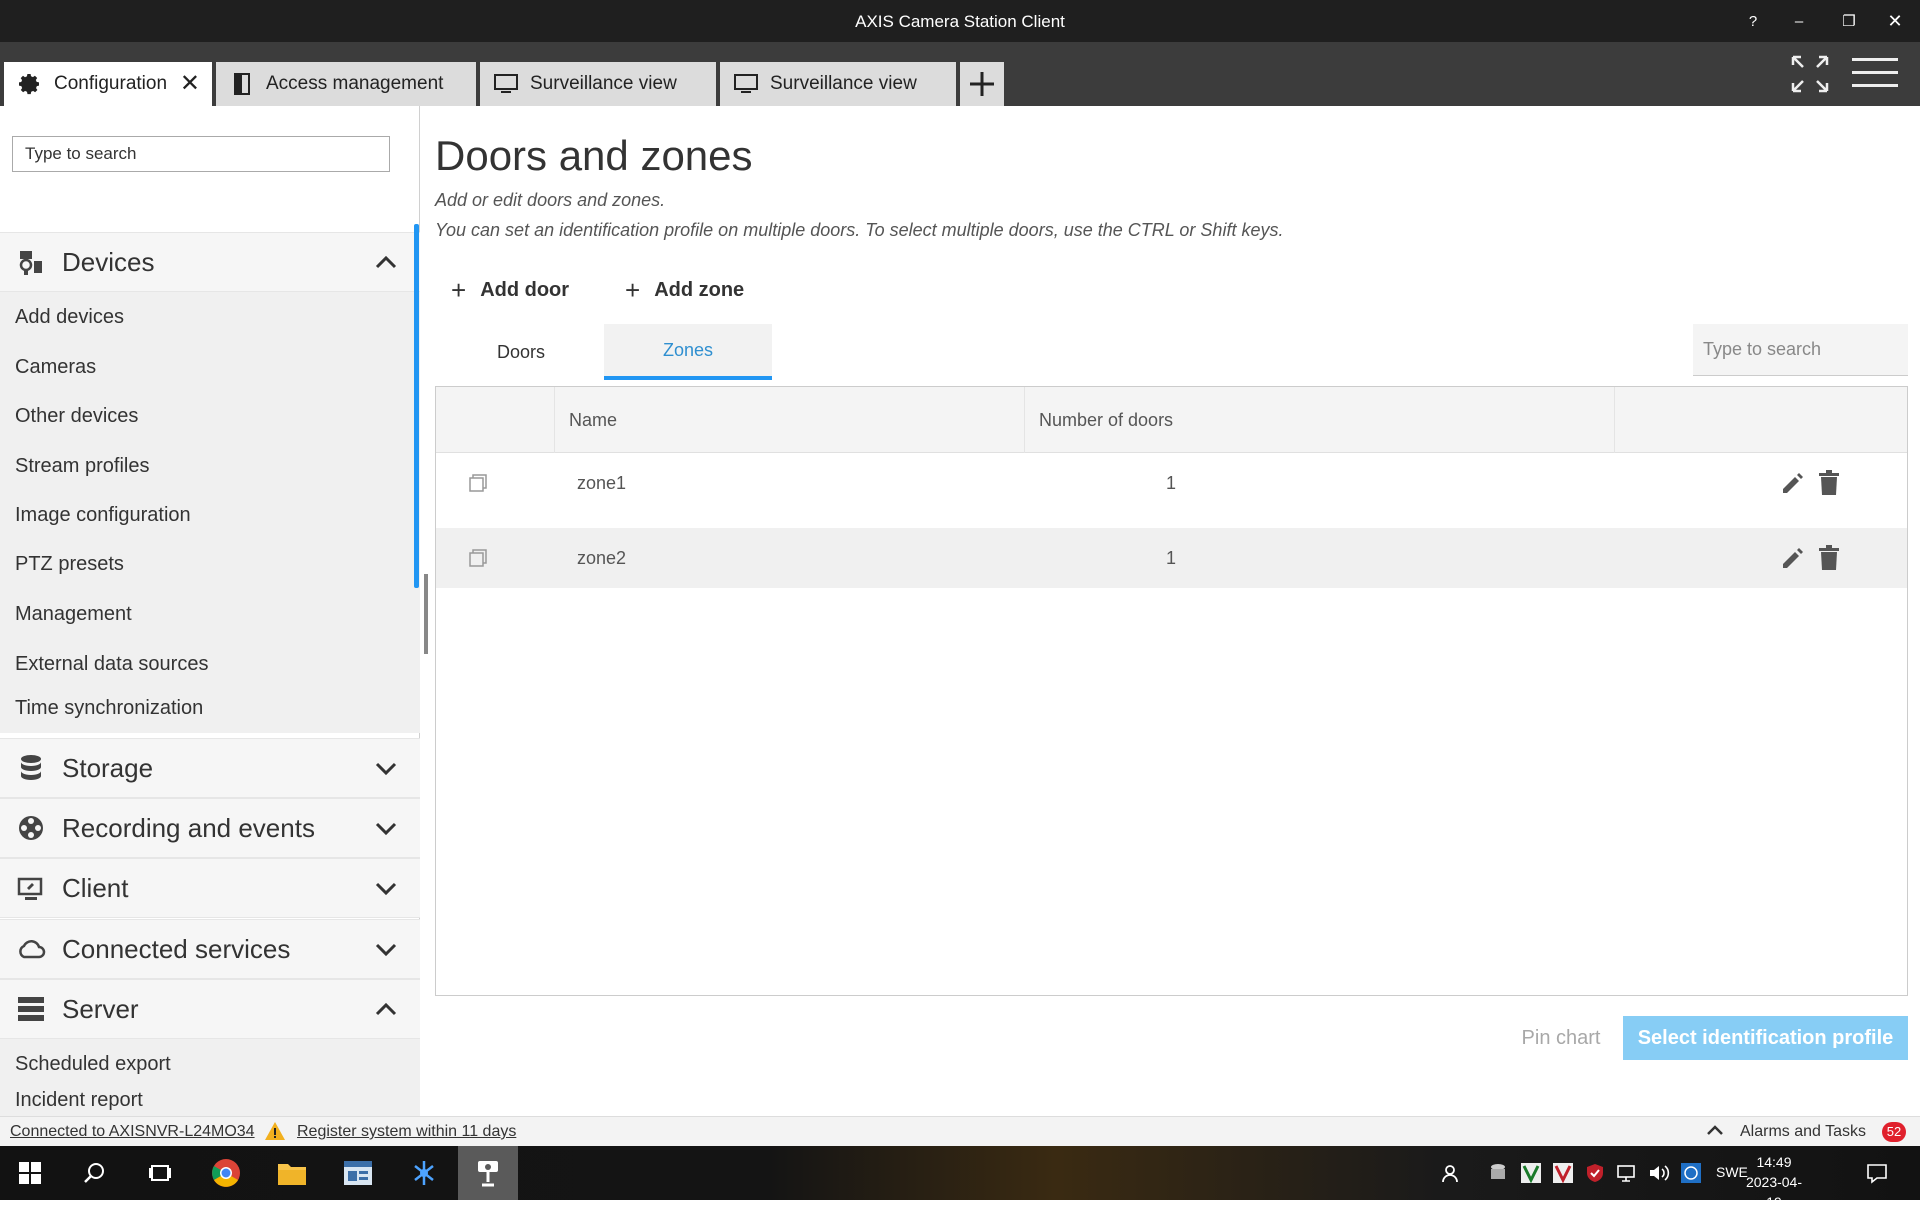 This screenshot has width=1920, height=1212. I want to click on file-explorer-icon, so click(292, 1173).